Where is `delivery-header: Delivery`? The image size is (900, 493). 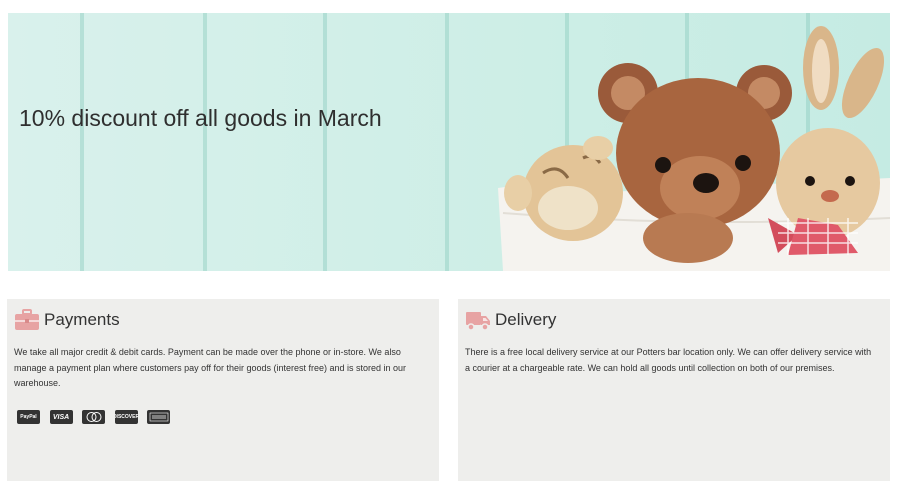
delivery-header: Delivery is located at coordinates (510, 320).